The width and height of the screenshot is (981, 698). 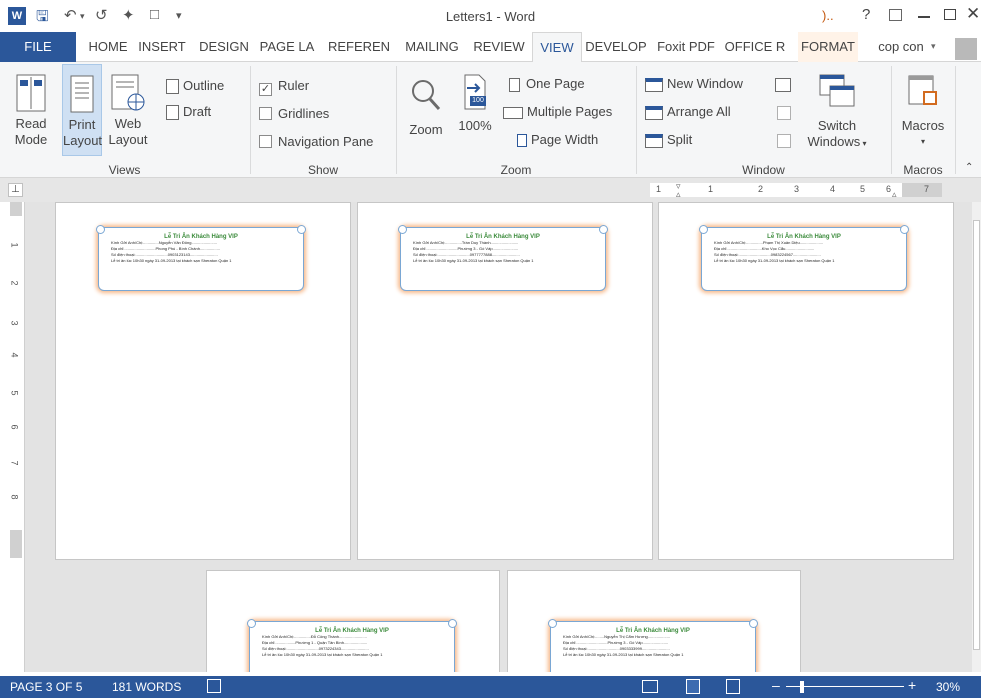 What do you see at coordinates (224, 47) in the screenshot?
I see `tab-design: DESIGN` at bounding box center [224, 47].